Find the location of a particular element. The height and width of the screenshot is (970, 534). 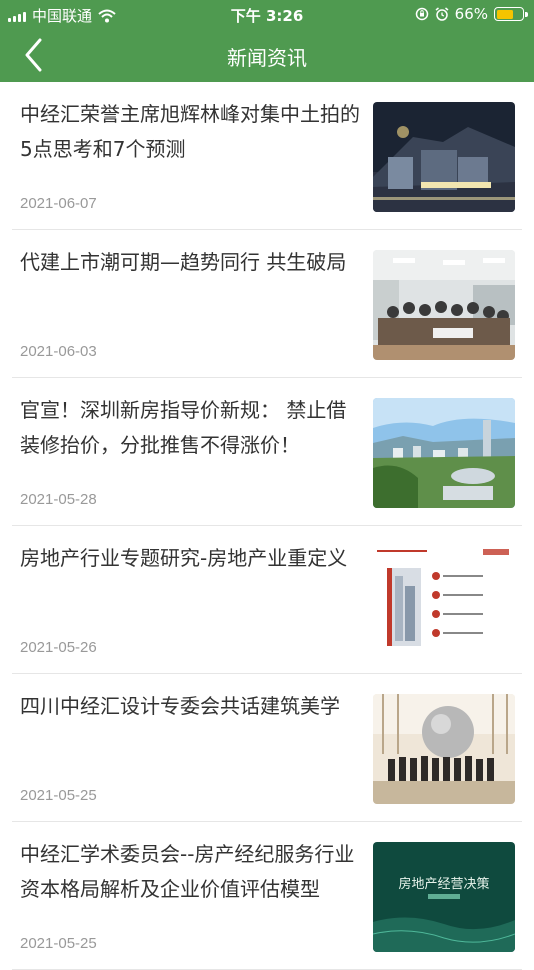

news-date: 2021-05-28 is located at coordinates (58, 499).